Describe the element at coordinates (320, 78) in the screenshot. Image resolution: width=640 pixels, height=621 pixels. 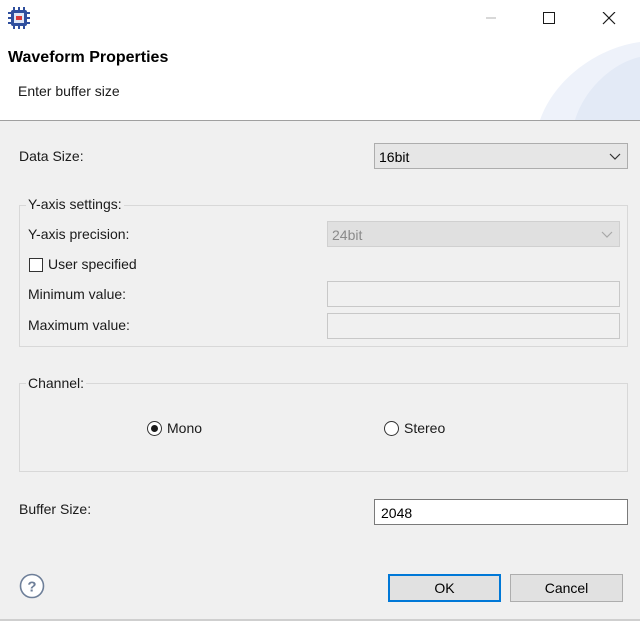
I see `dialog-header: Waveform Properties Enter buffer size` at that location.